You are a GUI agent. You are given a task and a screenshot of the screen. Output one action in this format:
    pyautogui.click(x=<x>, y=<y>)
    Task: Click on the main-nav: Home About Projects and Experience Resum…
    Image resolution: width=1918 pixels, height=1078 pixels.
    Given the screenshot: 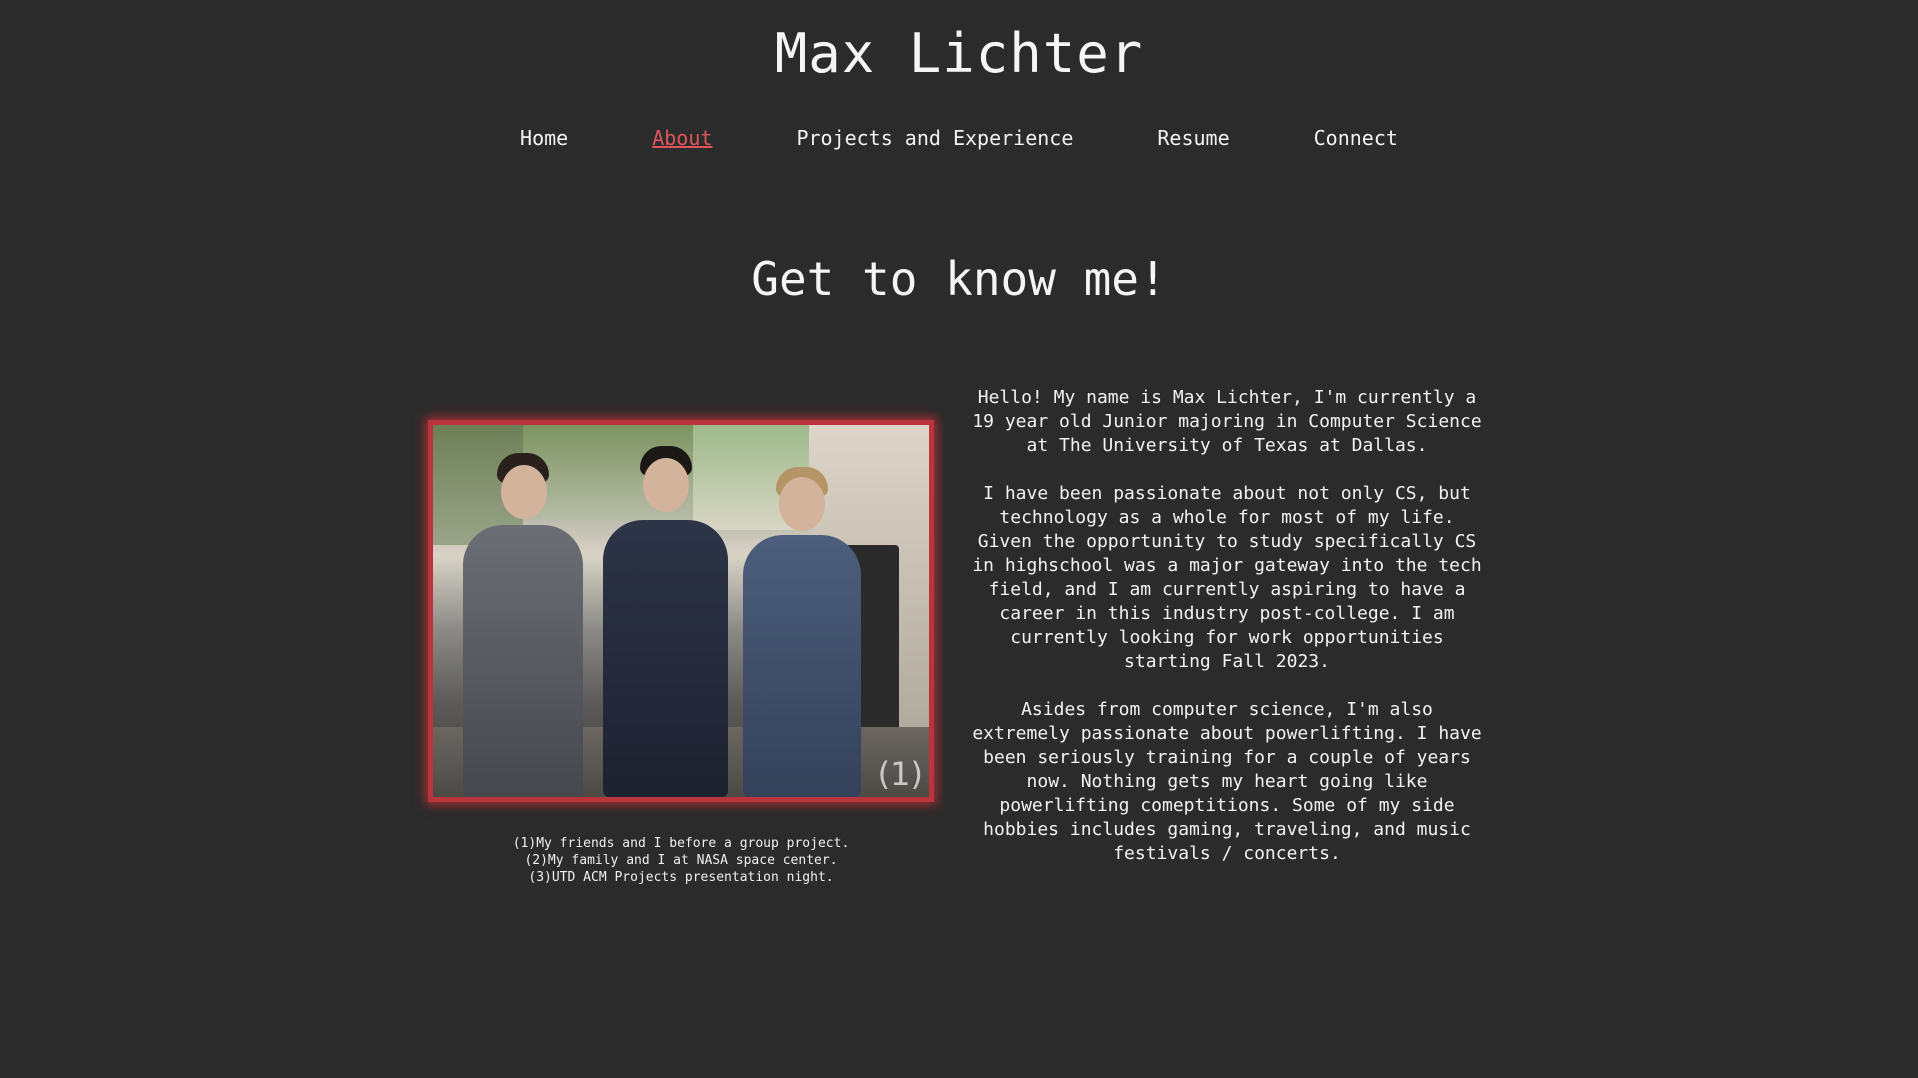 What is the action you would take?
    pyautogui.click(x=959, y=138)
    